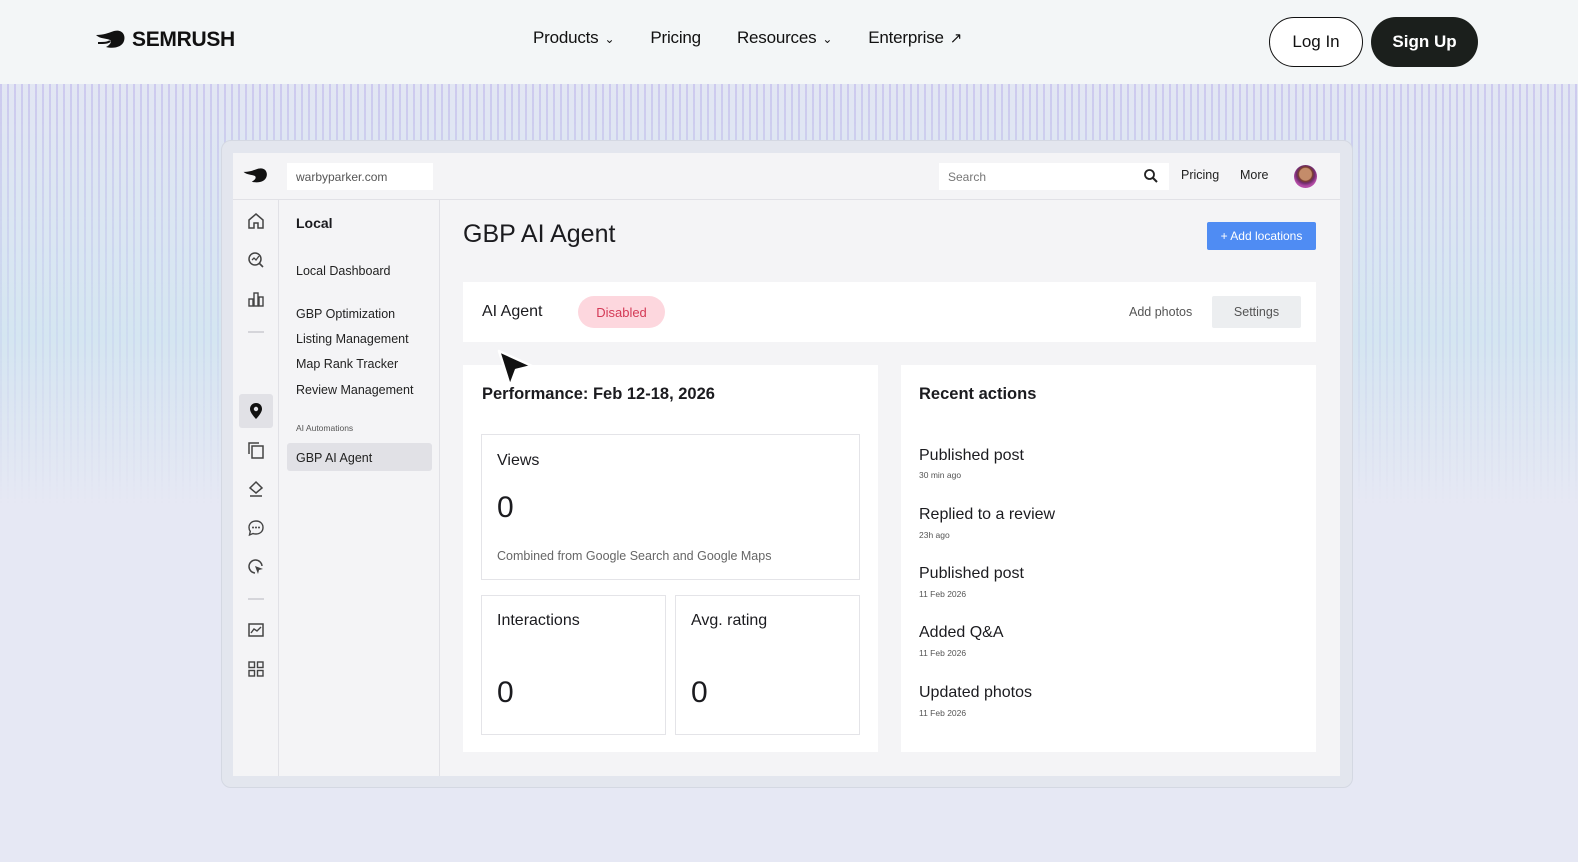  Describe the element at coordinates (538, 620) in the screenshot. I see `interactions-label: Interactions` at that location.